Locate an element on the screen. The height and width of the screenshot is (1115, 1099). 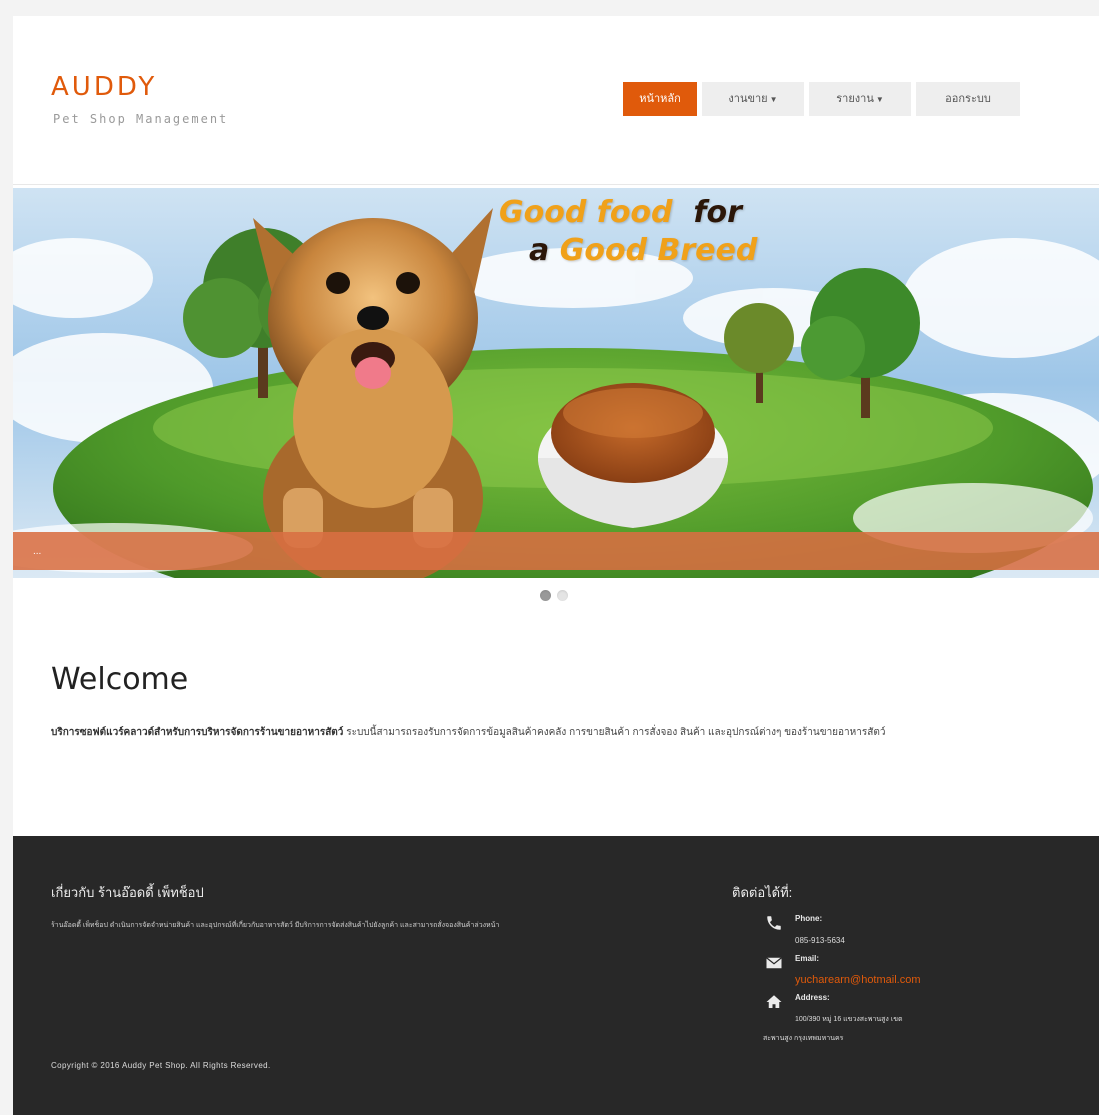
contact-phone: Phone: is located at coordinates (792, 923).